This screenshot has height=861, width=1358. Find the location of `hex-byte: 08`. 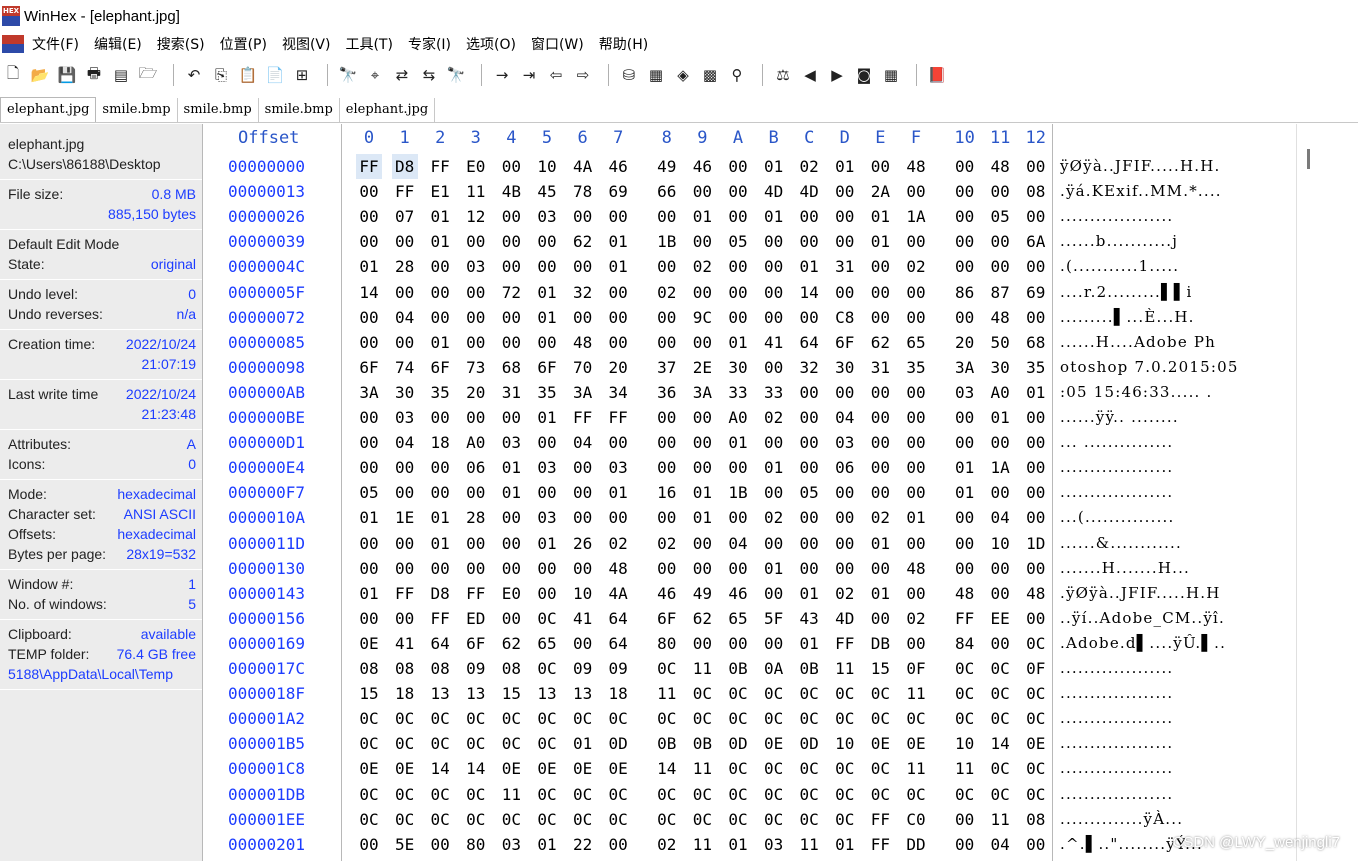

hex-byte: 08 is located at coordinates (1036, 191).